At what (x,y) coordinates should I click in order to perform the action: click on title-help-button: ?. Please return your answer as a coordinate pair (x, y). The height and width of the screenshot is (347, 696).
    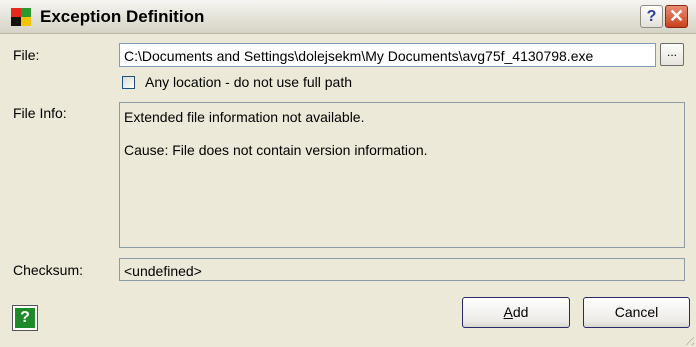
    Looking at the image, I should click on (651, 16).